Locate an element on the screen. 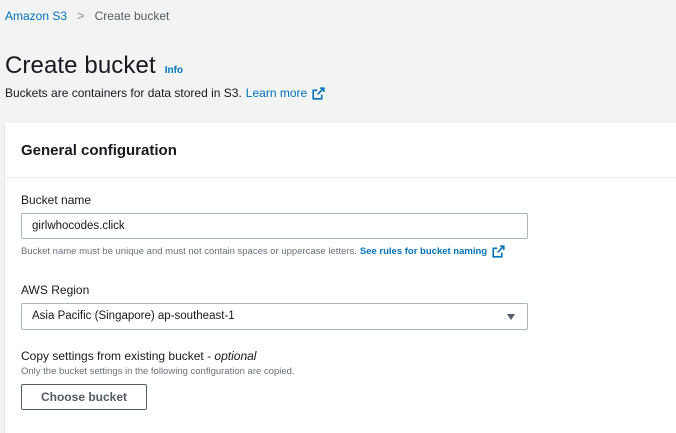 Image resolution: width=676 pixels, height=433 pixels. learn-more-link: Learn more is located at coordinates (285, 93).